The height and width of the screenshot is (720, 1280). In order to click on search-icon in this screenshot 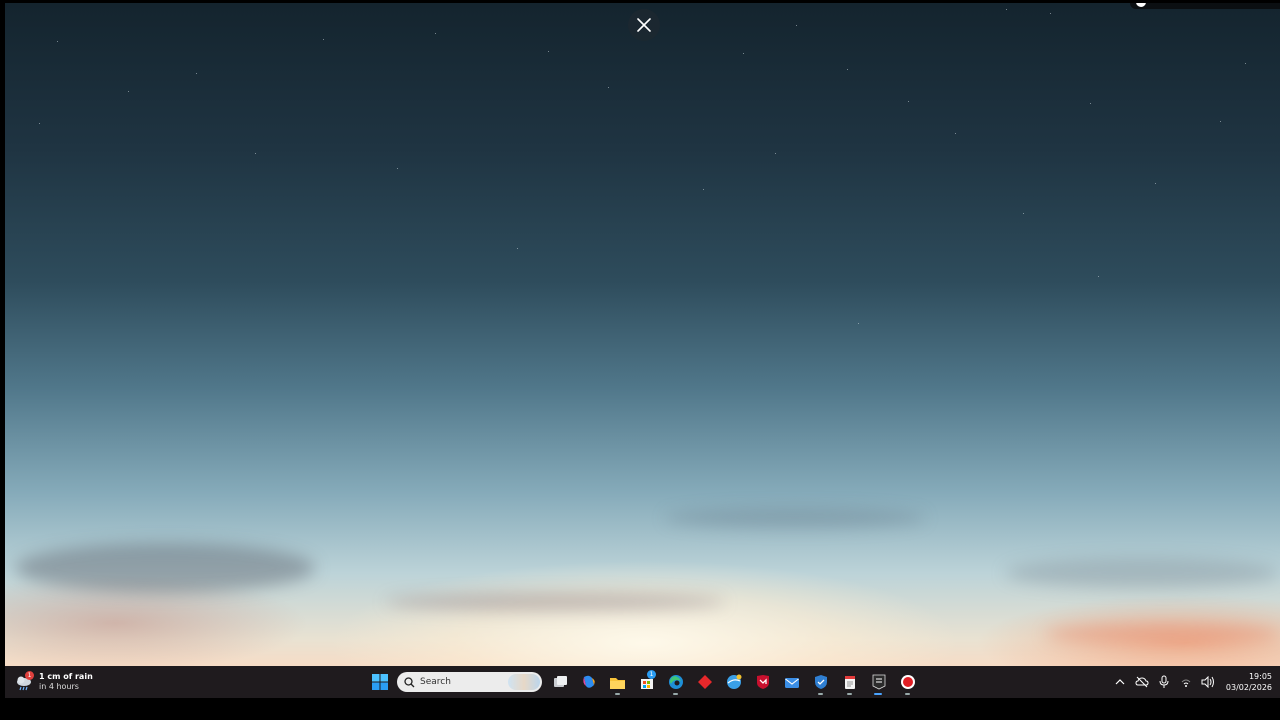, I will do `click(409, 681)`.